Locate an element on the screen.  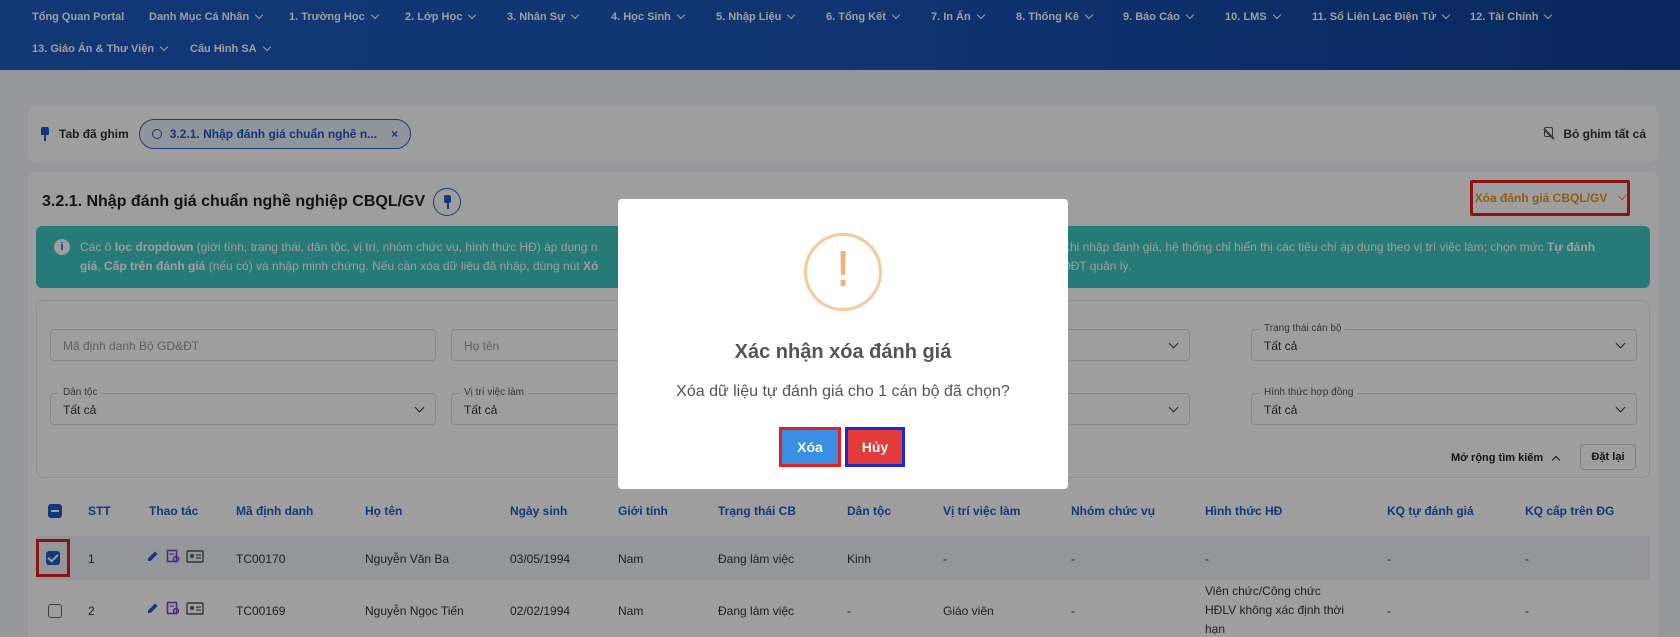
confirm-delete-button: Xóa is located at coordinates (810, 447).